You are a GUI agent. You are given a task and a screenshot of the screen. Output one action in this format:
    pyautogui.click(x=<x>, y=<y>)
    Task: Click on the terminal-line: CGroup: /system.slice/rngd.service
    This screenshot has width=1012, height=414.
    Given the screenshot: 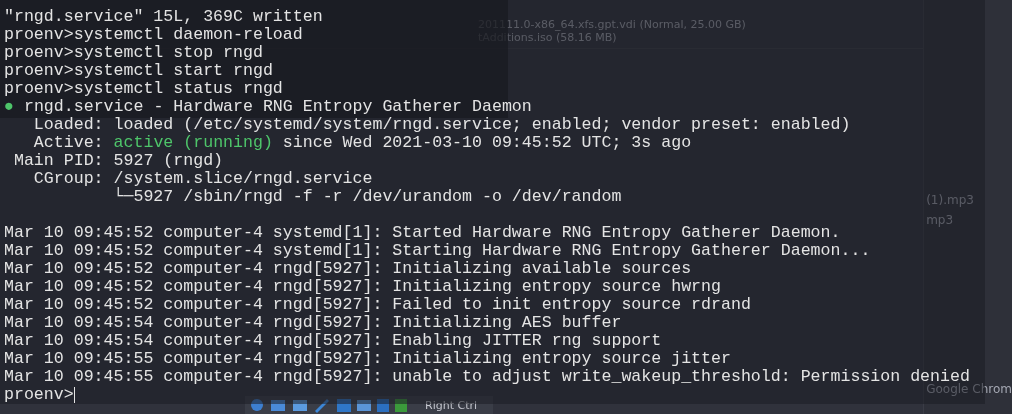 What is the action you would take?
    pyautogui.click(x=202, y=179)
    